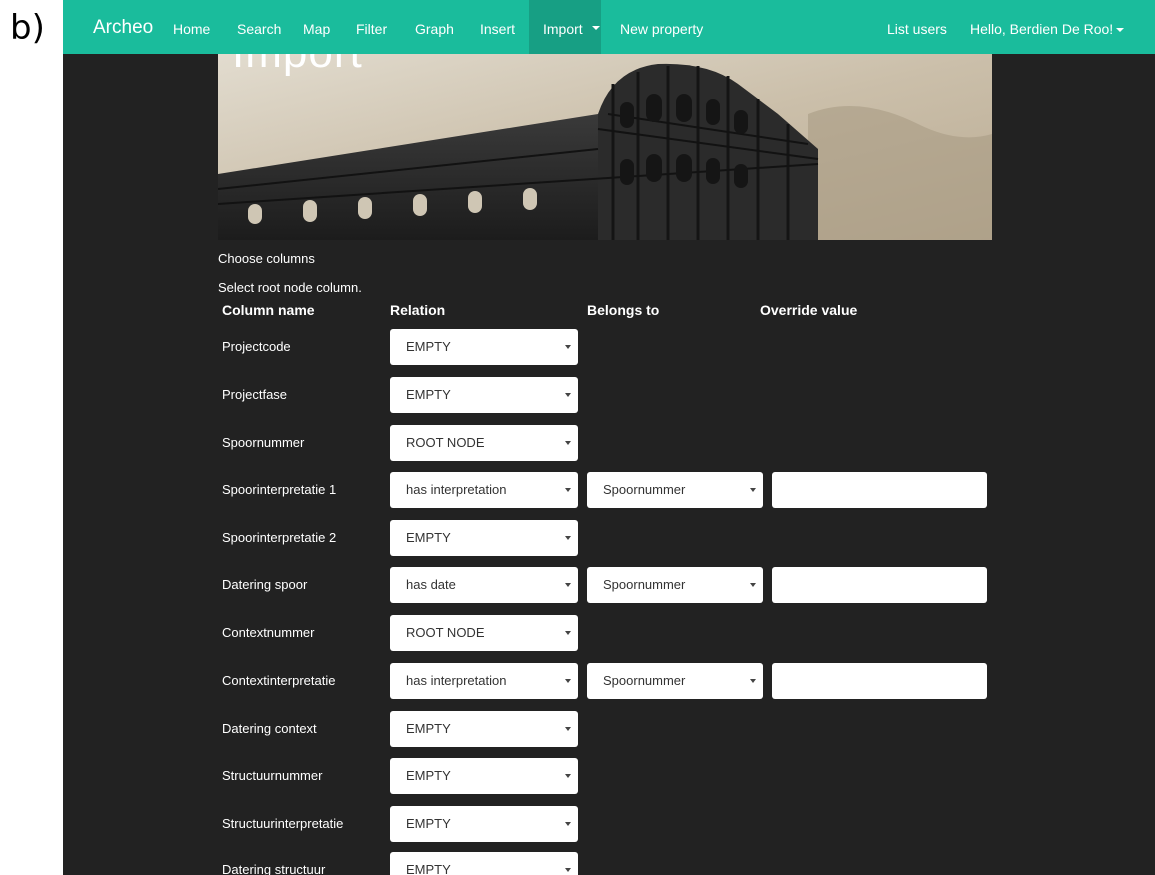  What do you see at coordinates (316, 27) in the screenshot?
I see `nav-map: Map` at bounding box center [316, 27].